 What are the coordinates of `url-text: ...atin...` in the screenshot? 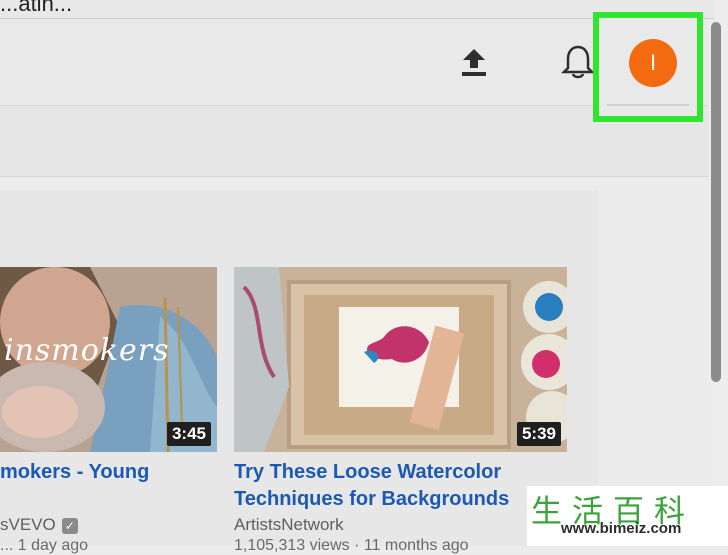 It's located at (36, 8).